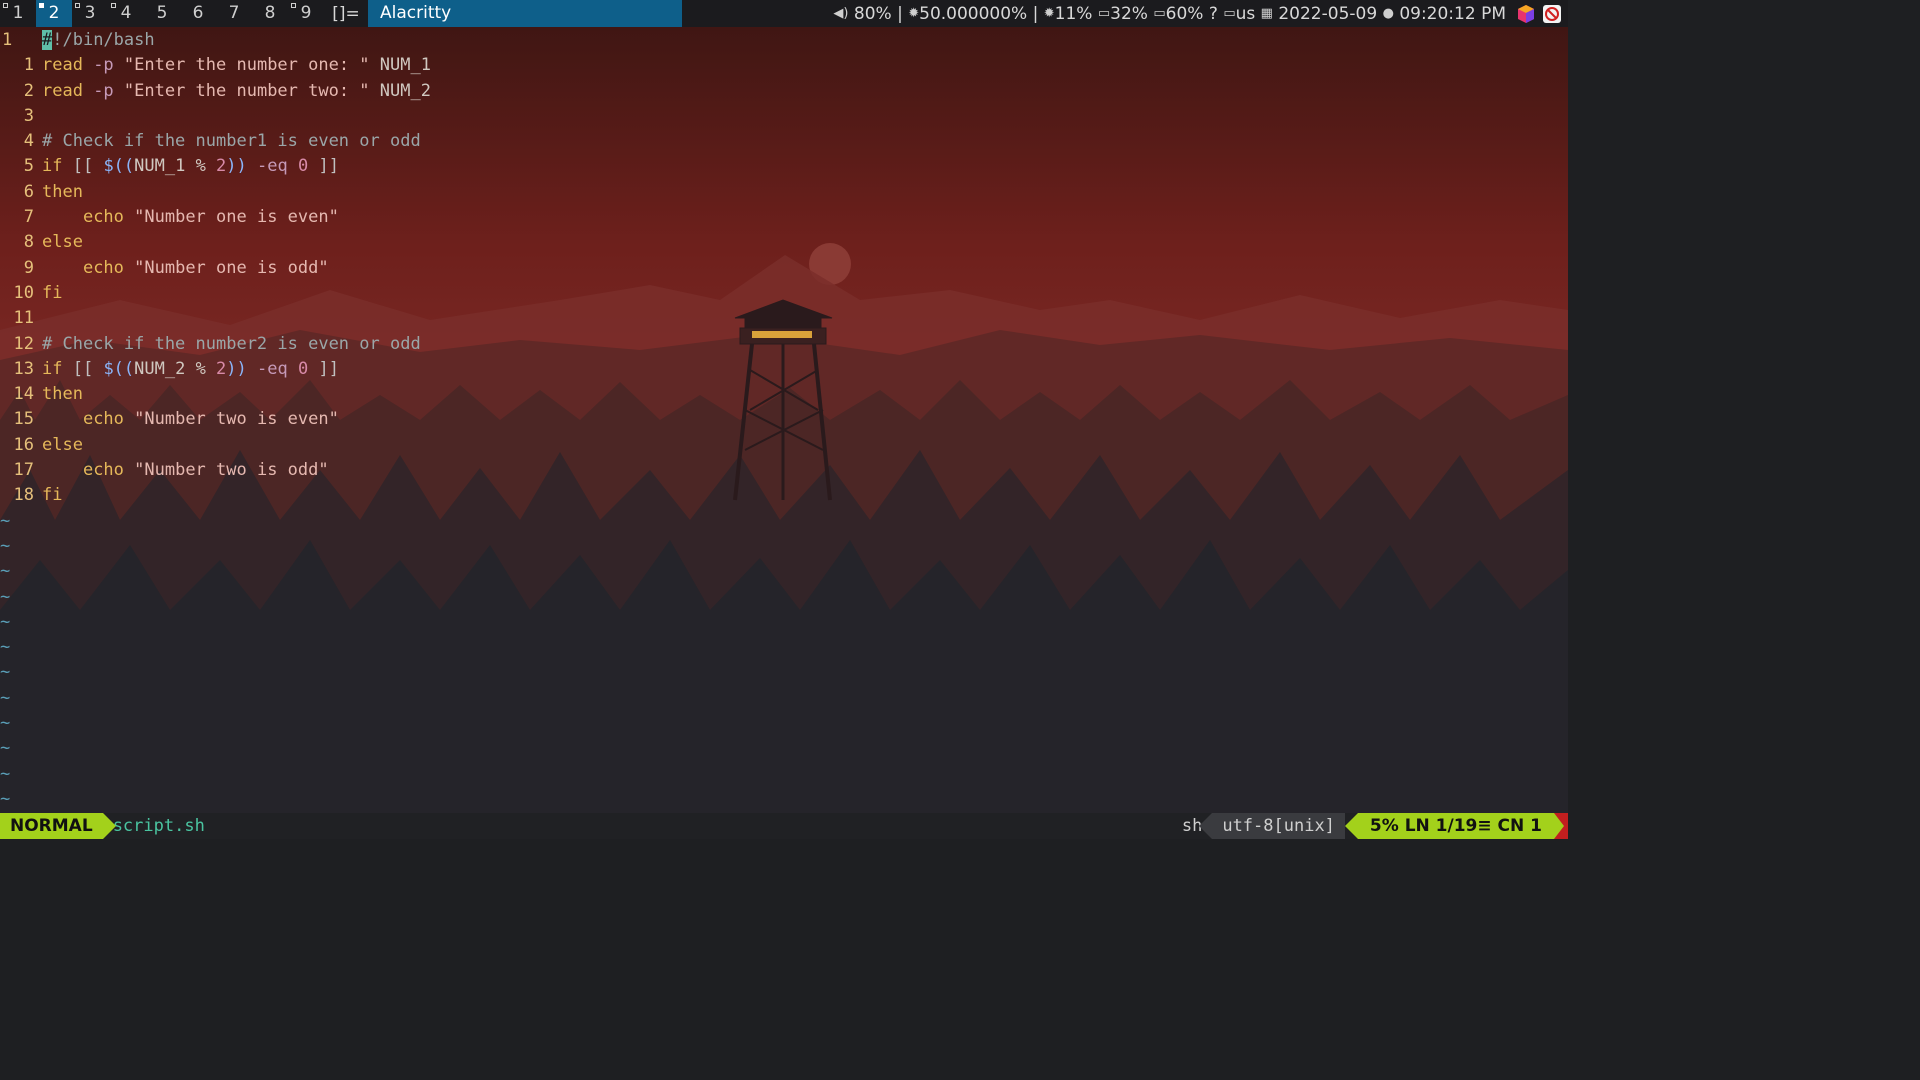 The image size is (1920, 1080). Describe the element at coordinates (784, 495) in the screenshot. I see `code-line: 18 fi` at that location.